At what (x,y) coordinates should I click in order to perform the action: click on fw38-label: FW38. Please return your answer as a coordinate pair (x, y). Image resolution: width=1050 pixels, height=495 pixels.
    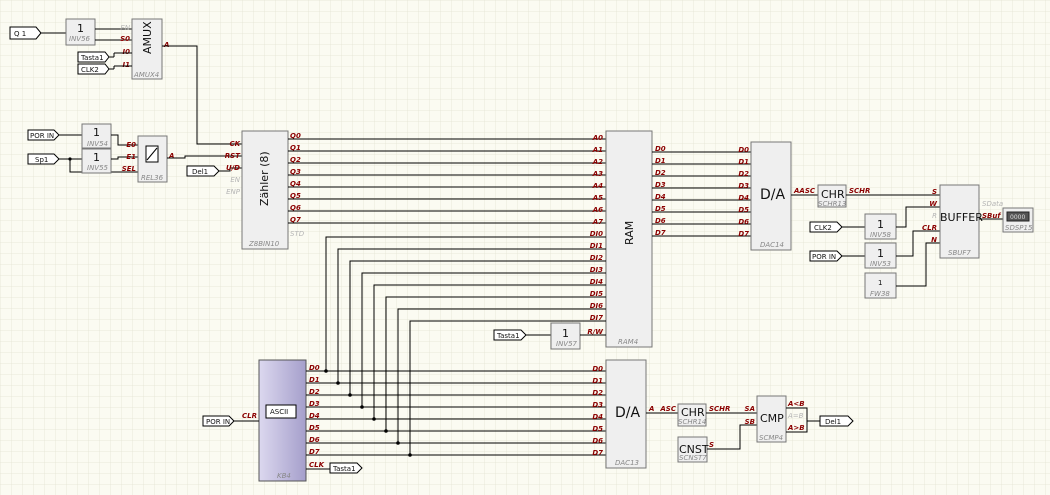
    Looking at the image, I should click on (880, 294).